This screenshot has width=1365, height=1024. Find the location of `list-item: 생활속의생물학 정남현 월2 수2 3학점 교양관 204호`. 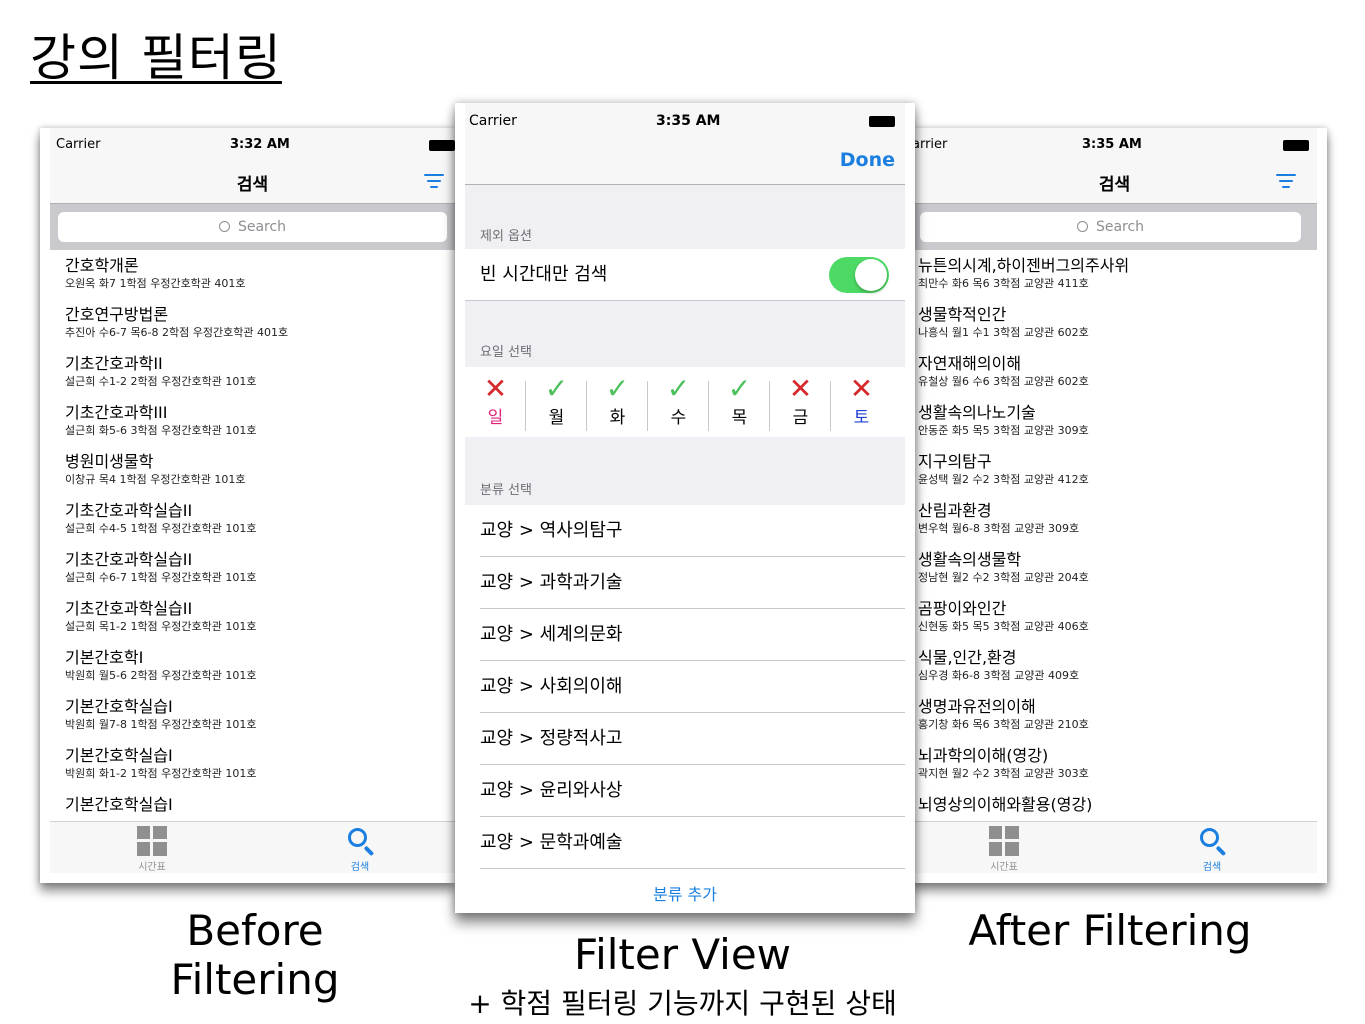

list-item: 생활속의생물학 정남현 월2 수2 3학점 교양관 204호 is located at coordinates (1117, 568).